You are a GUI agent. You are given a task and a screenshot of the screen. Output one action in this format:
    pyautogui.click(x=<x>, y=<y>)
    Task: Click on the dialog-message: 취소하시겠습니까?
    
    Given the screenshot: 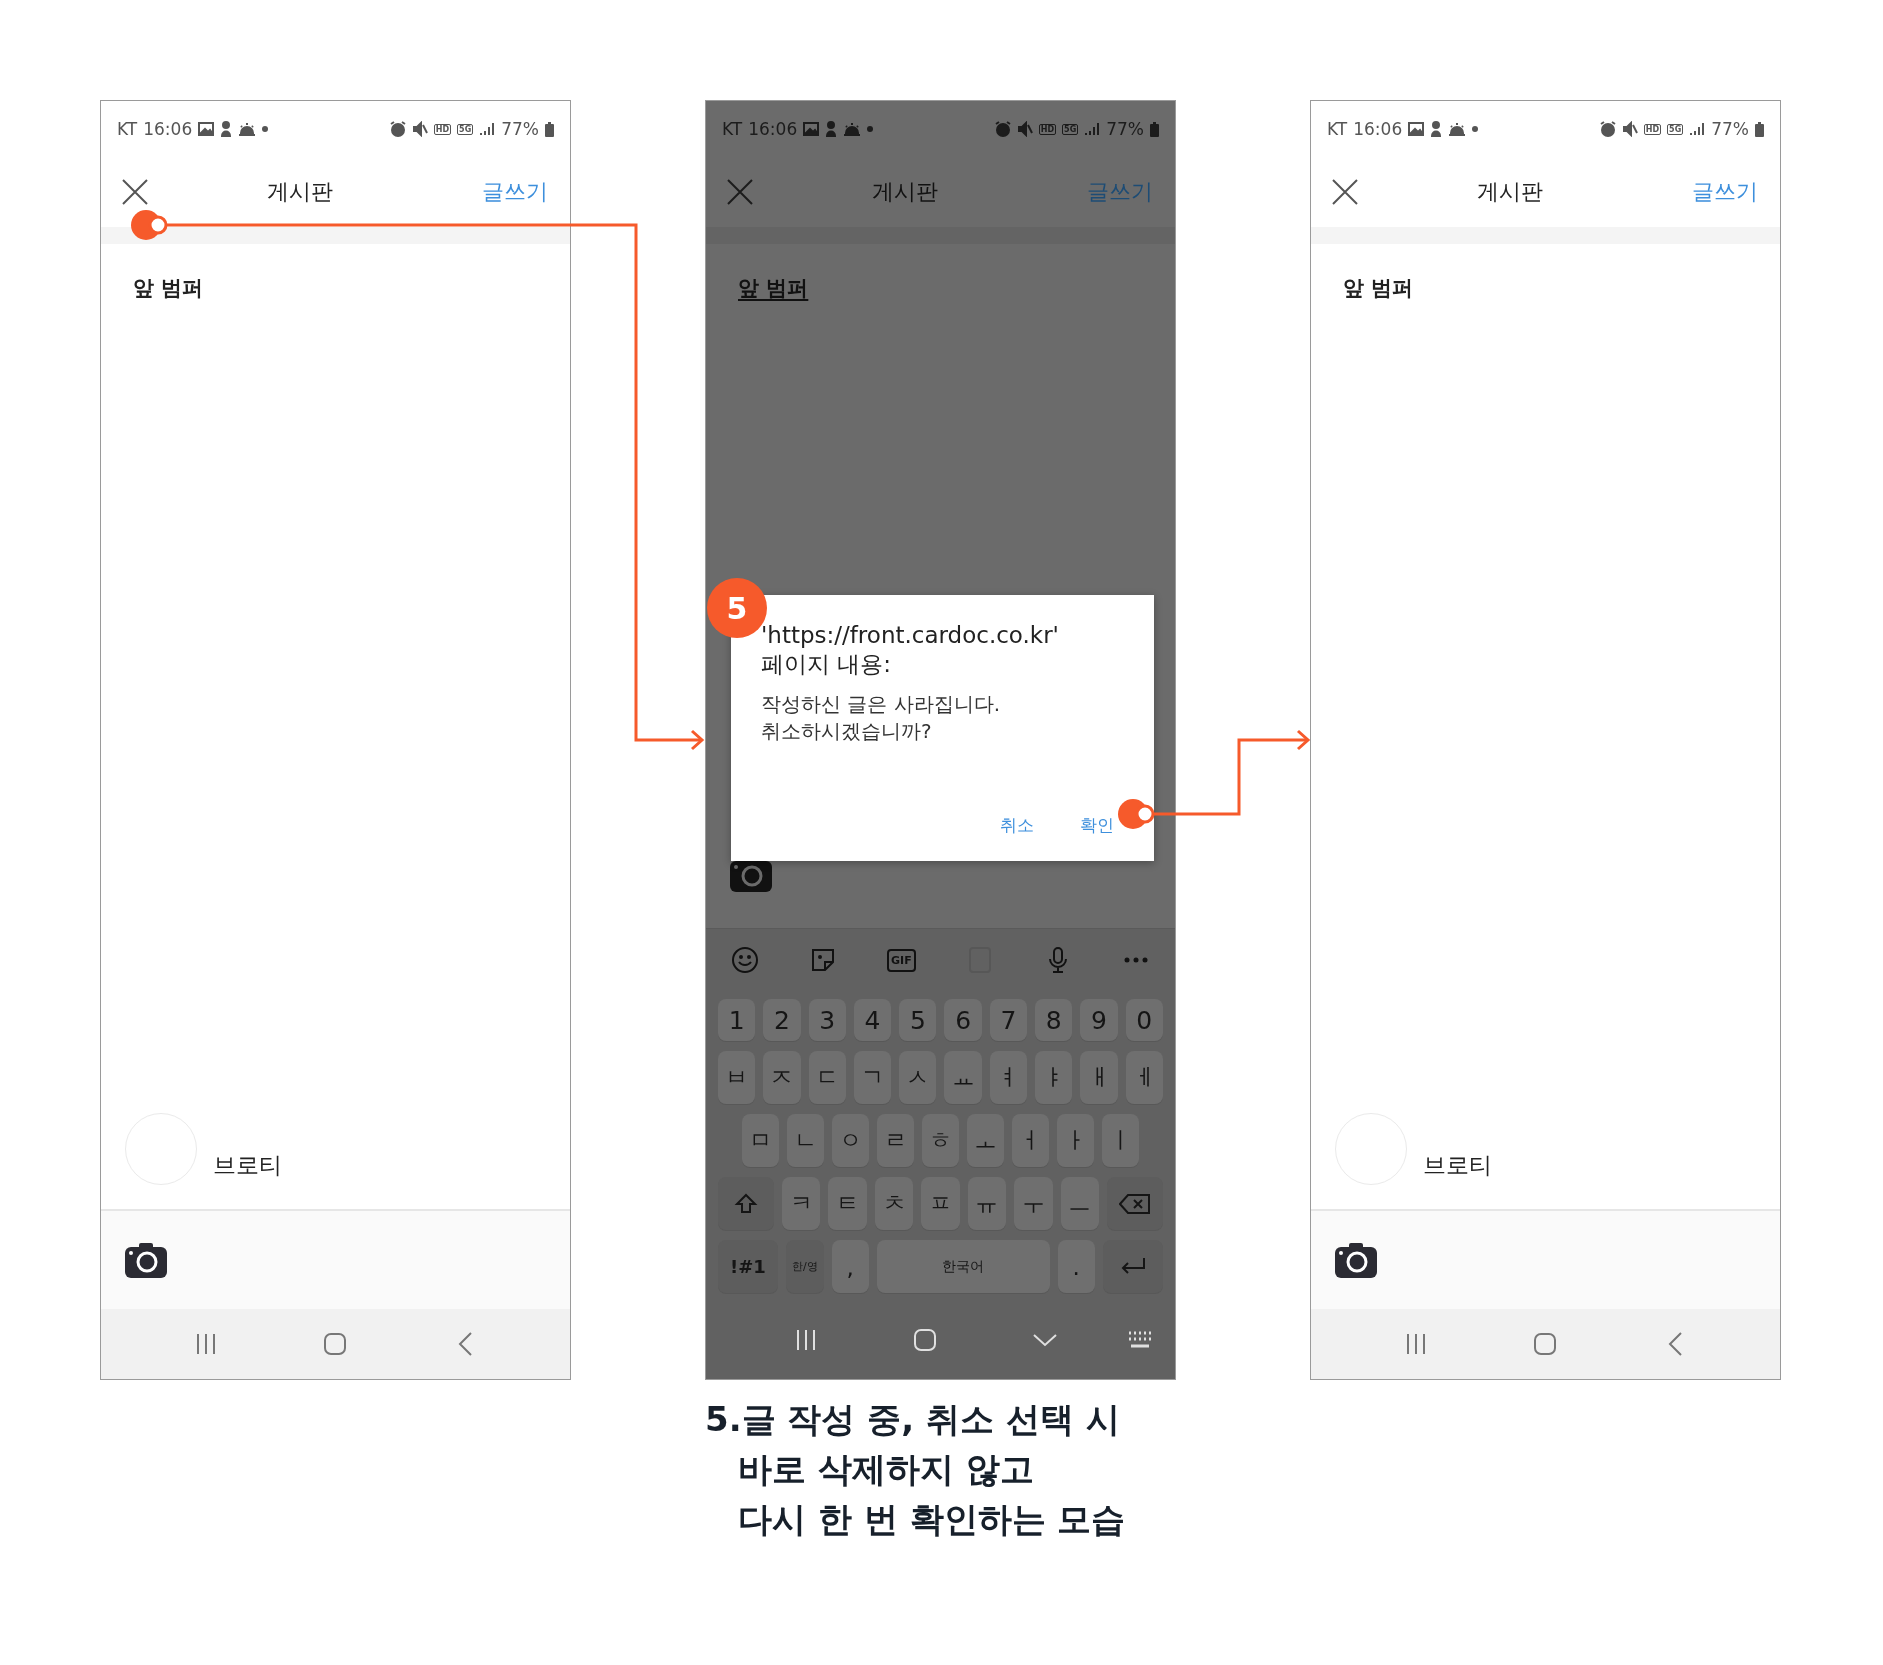 What is the action you would take?
    pyautogui.click(x=847, y=731)
    